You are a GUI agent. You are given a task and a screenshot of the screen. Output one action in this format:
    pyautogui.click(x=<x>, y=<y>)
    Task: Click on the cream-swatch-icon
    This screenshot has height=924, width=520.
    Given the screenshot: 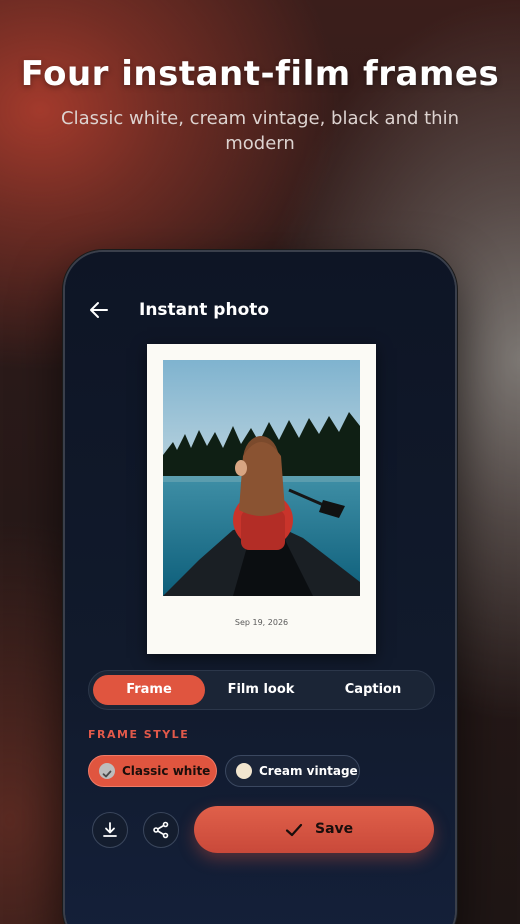 What is the action you would take?
    pyautogui.click(x=244, y=771)
    